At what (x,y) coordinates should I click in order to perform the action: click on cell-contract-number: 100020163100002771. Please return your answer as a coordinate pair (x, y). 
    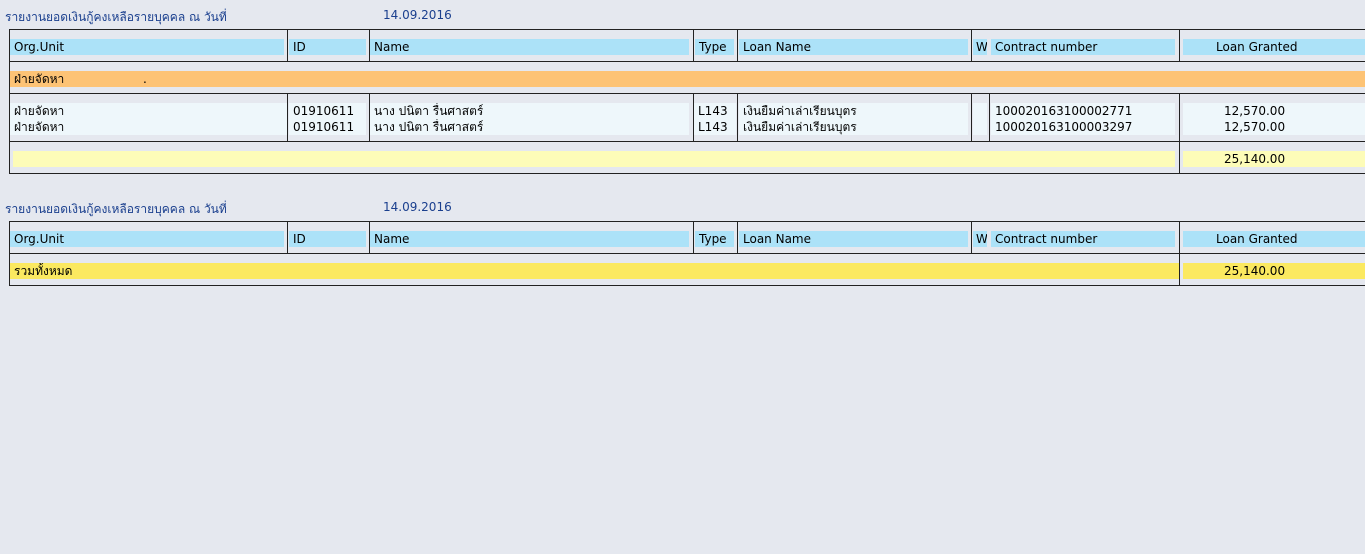
    Looking at the image, I should click on (1083, 111).